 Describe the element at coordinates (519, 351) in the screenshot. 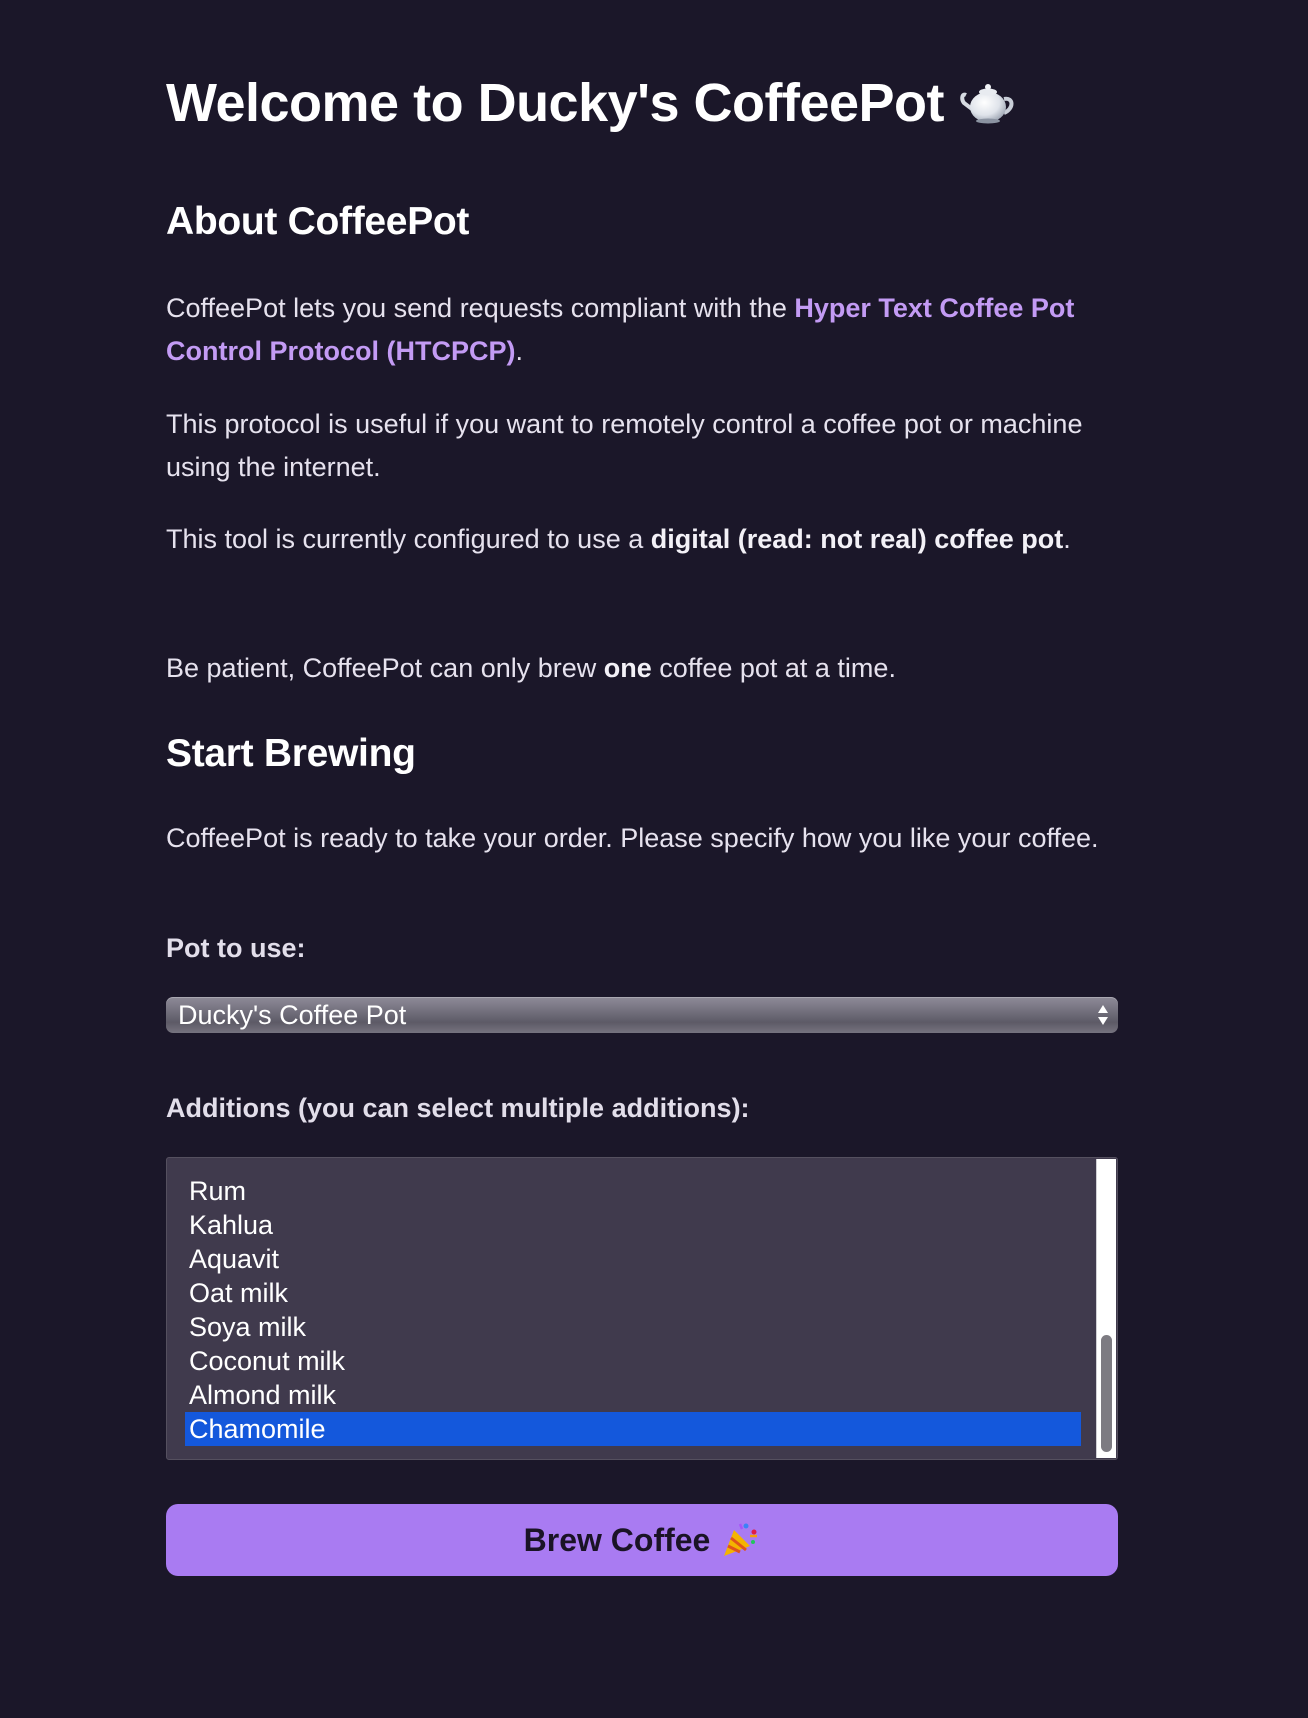

I see `about-paragraph-1-suffix: .` at that location.